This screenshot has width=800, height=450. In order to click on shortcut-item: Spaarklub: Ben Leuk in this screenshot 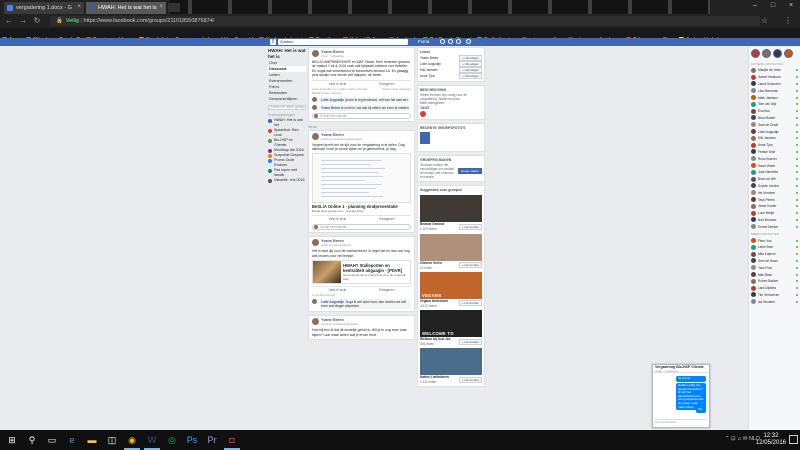, I will do `click(287, 133)`.